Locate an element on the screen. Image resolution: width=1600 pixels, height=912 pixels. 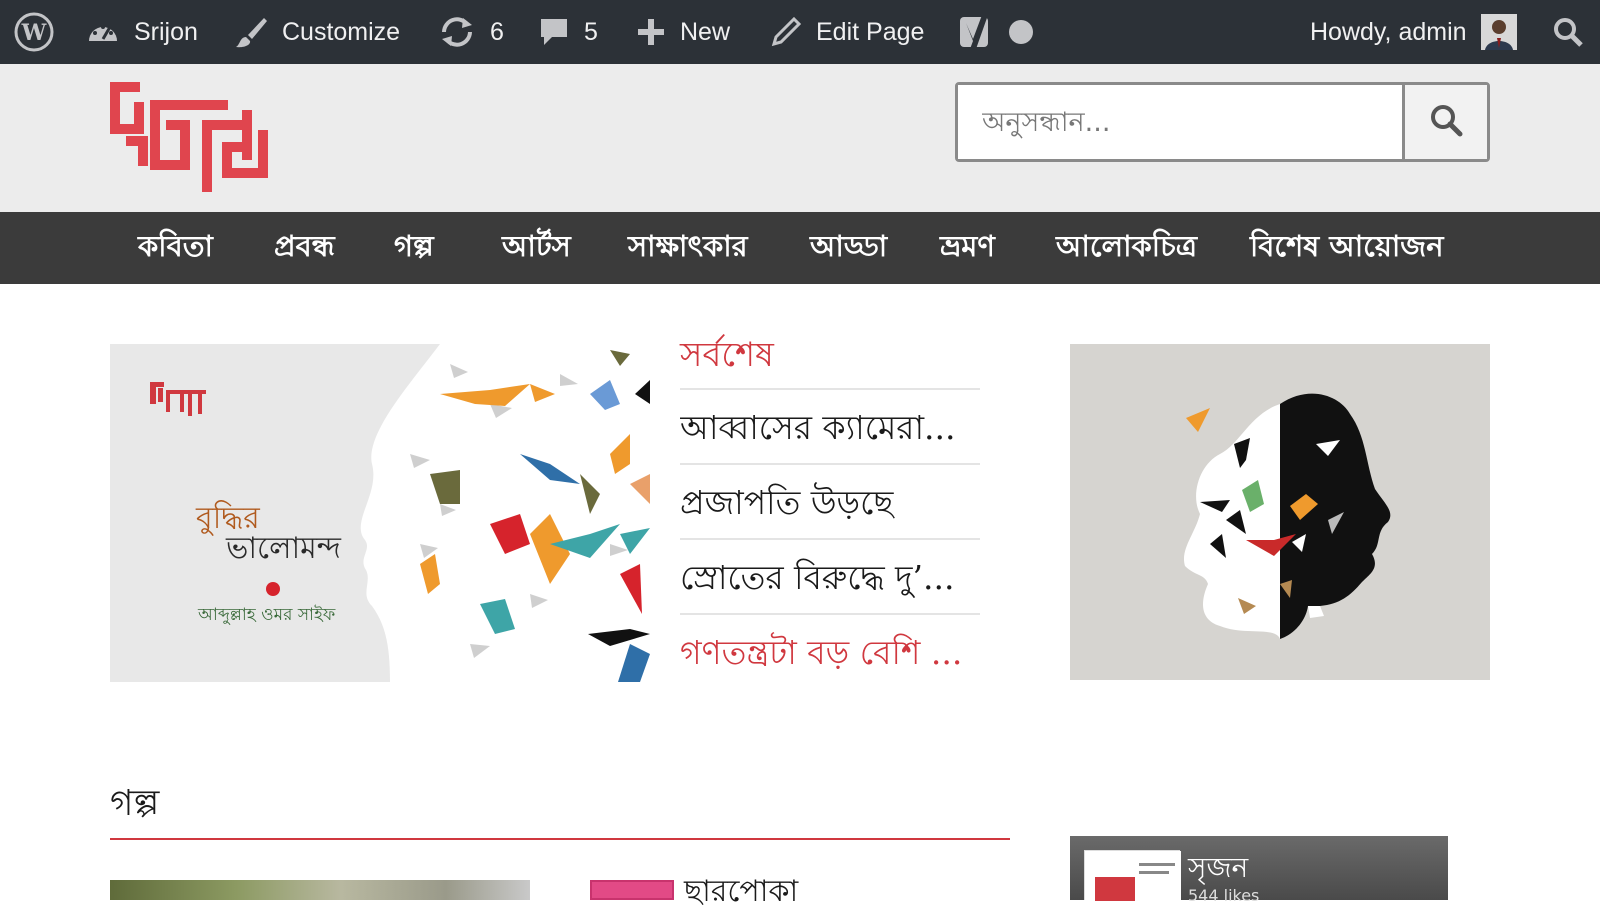
howdy-label: Howdy, admin is located at coordinates (1388, 31).